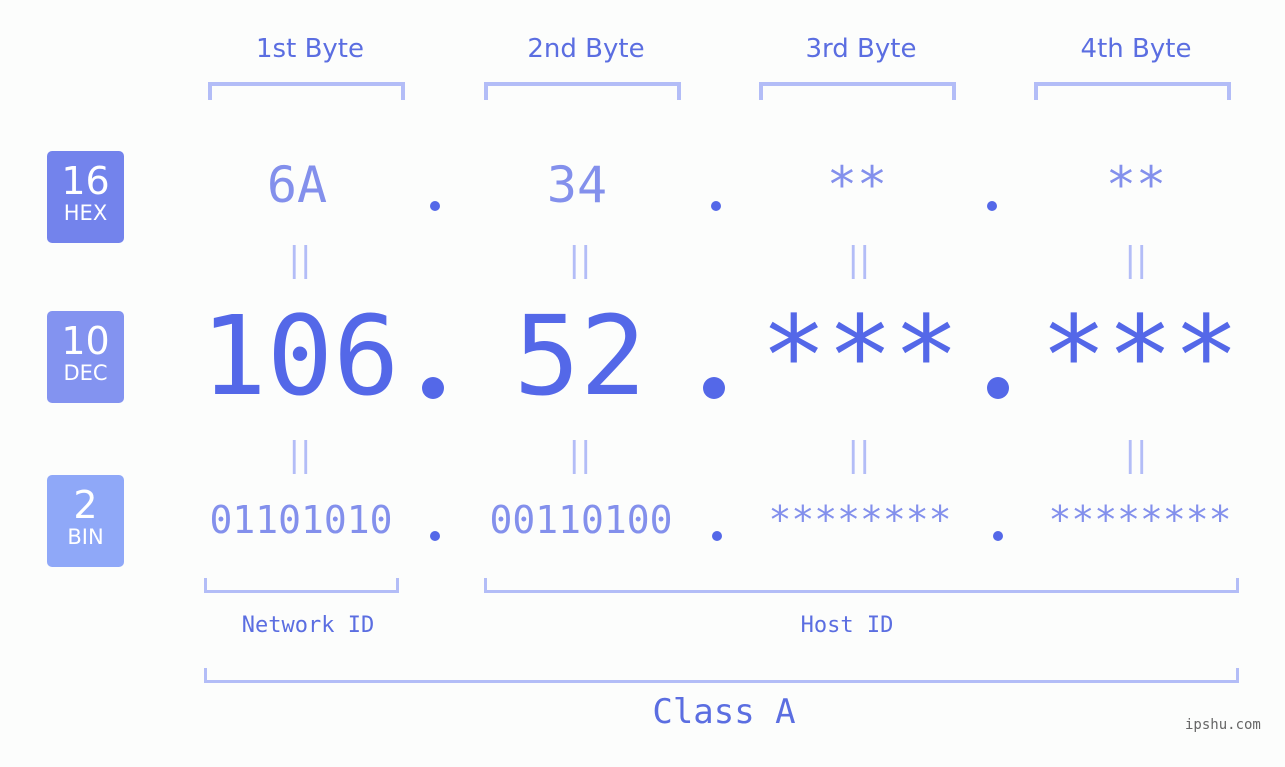 The width and height of the screenshot is (1285, 767). What do you see at coordinates (577, 185) in the screenshot?
I see `hex-byte-2: 34` at bounding box center [577, 185].